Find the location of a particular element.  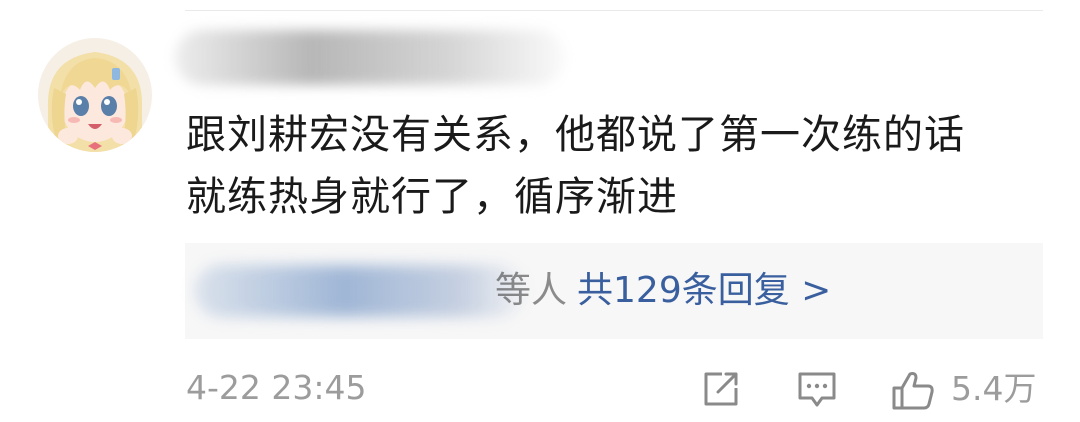

divider is located at coordinates (614, 10).